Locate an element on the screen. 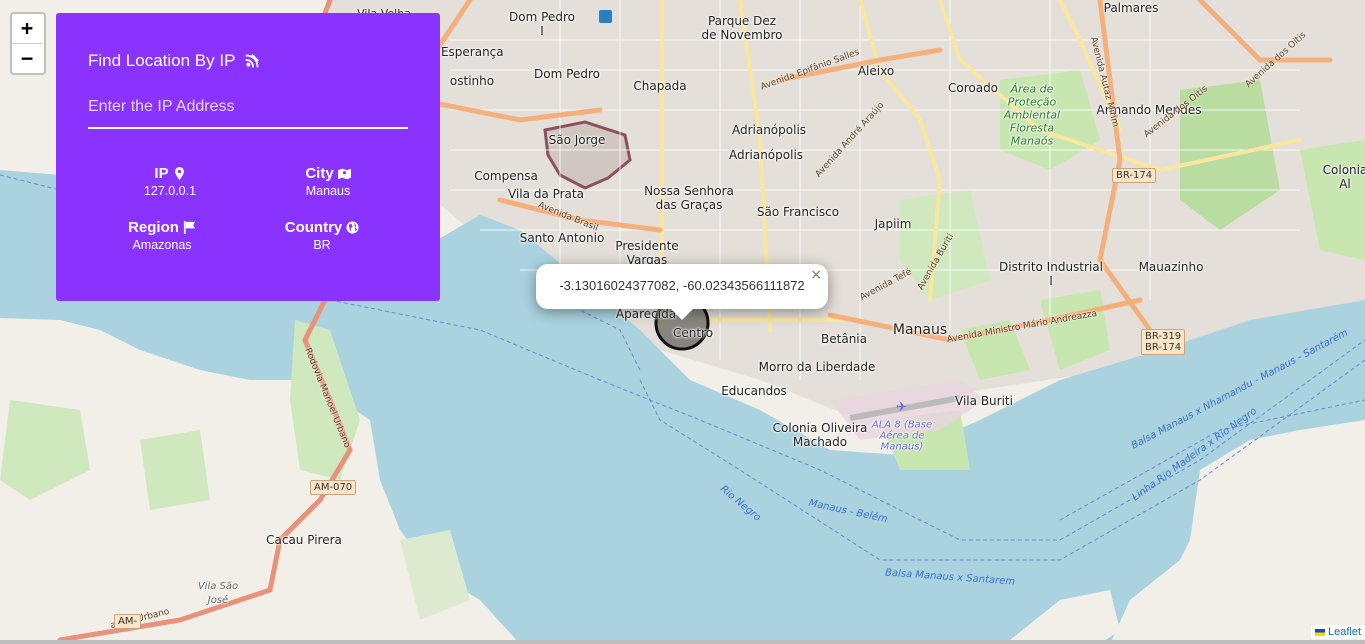 The image size is (1365, 644). ukraine-flag-icon is located at coordinates (1319, 632).